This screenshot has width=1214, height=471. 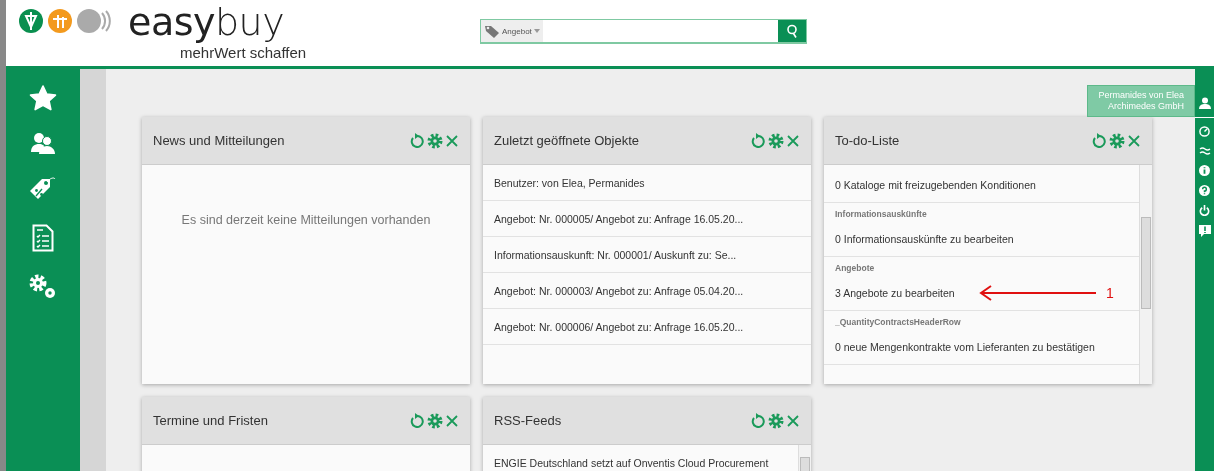 I want to click on help-icon, so click(x=1204, y=190).